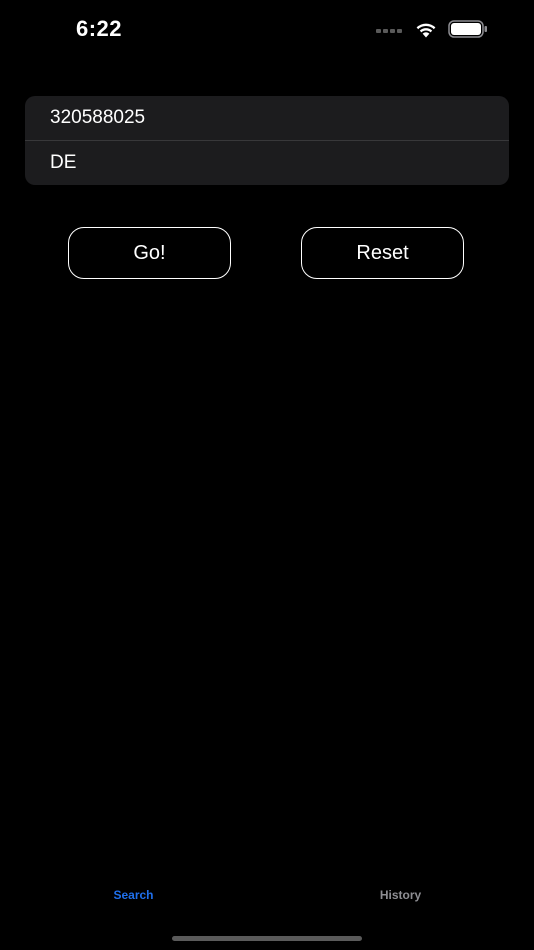 This screenshot has height=950, width=534. What do you see at coordinates (267, 915) in the screenshot?
I see `tab-bar: Search History` at bounding box center [267, 915].